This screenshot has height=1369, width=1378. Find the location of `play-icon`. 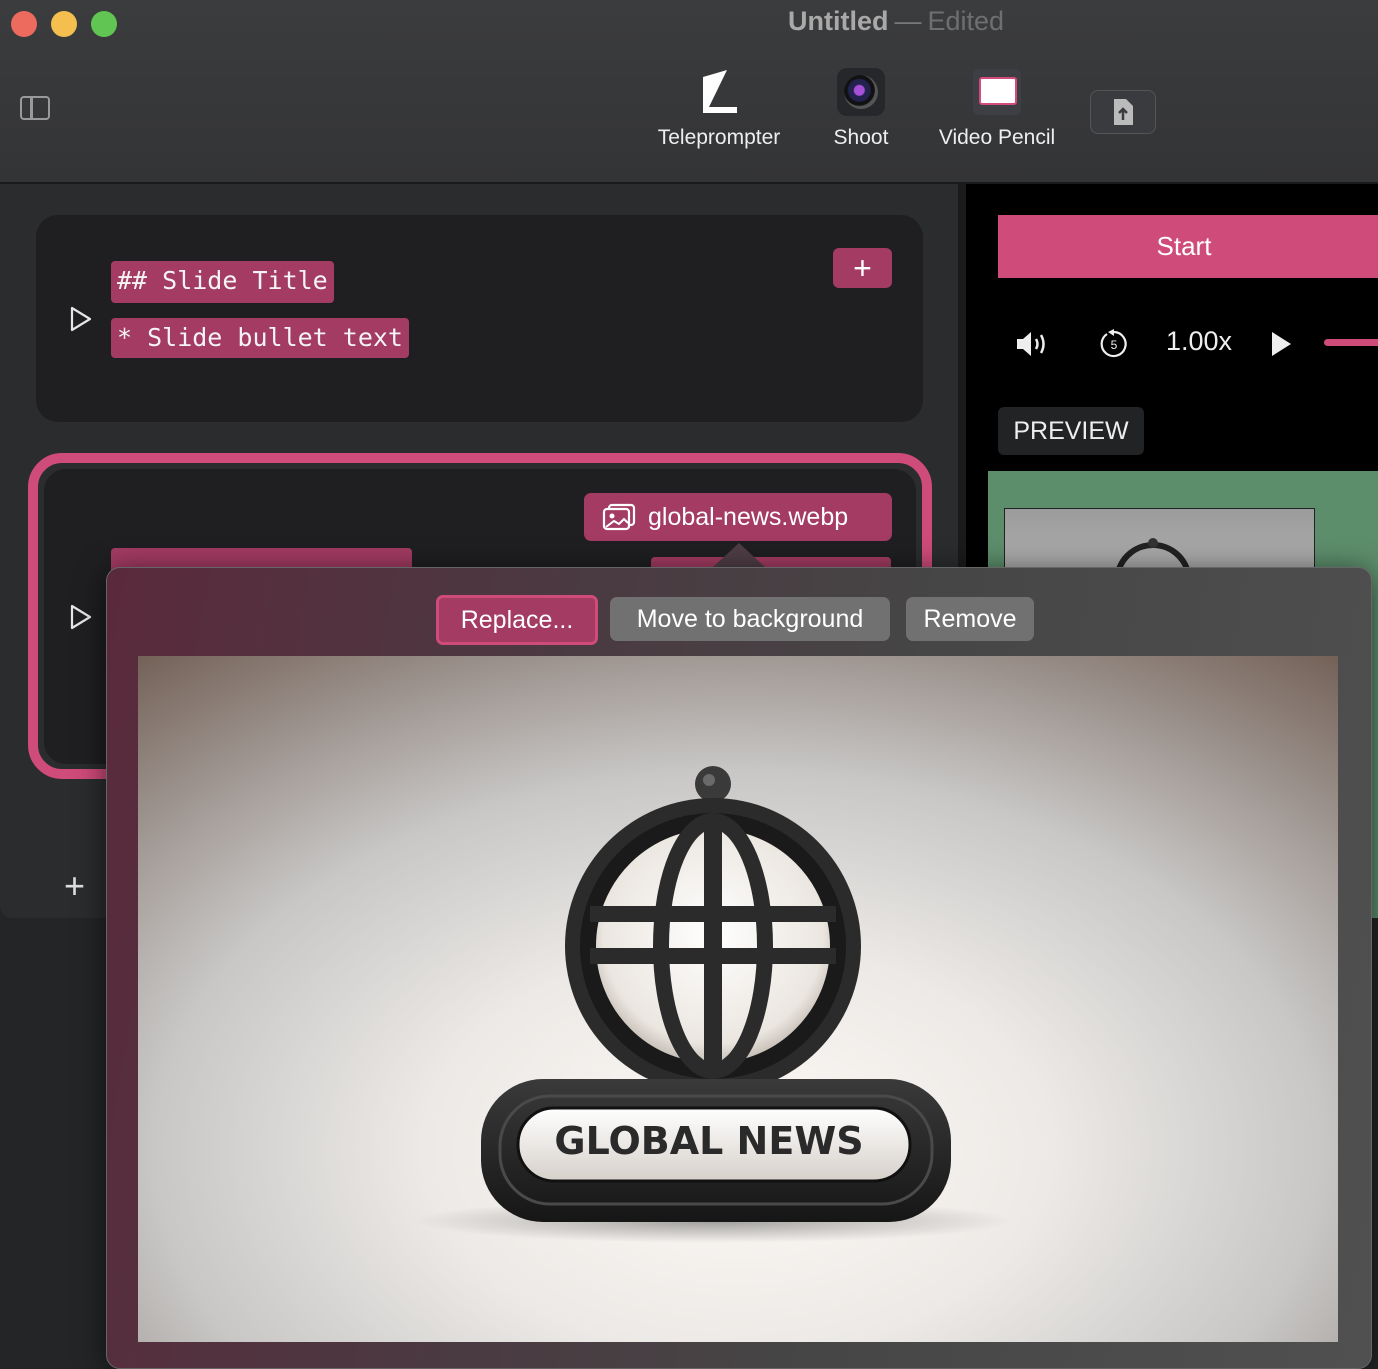

play-icon is located at coordinates (1281, 344).